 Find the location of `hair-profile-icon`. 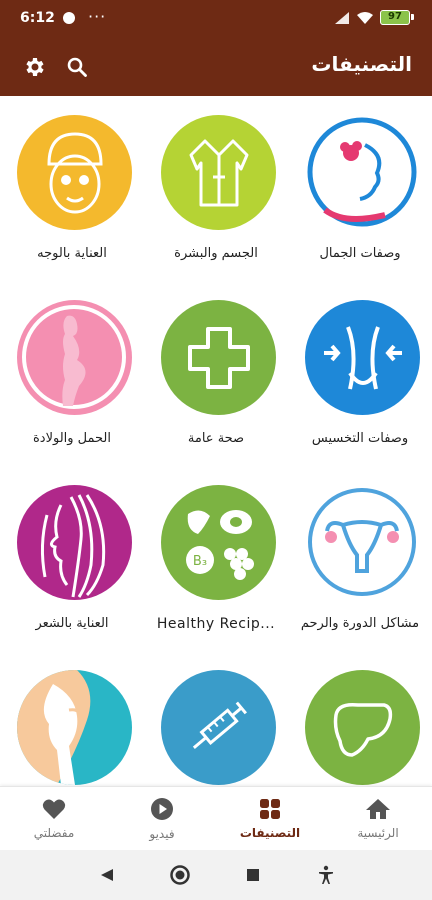

hair-profile-icon is located at coordinates (73, 546).